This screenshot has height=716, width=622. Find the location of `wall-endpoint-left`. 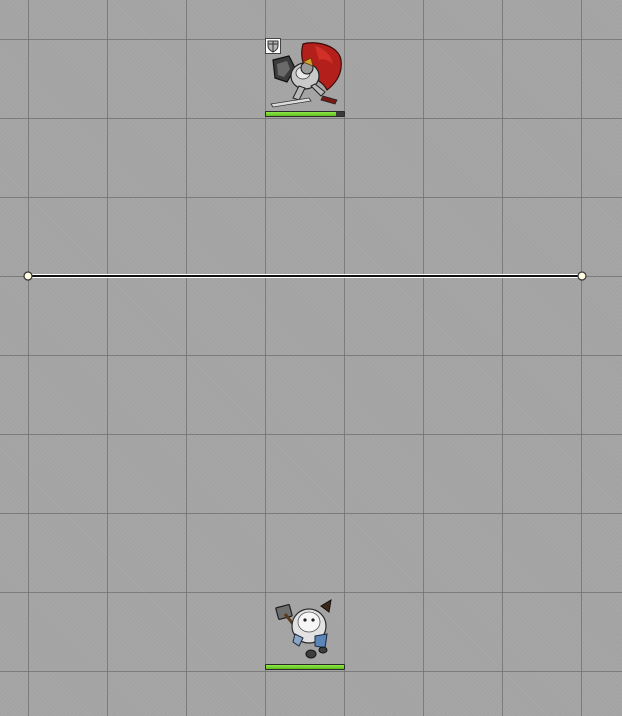

wall-endpoint-left is located at coordinates (28, 276).